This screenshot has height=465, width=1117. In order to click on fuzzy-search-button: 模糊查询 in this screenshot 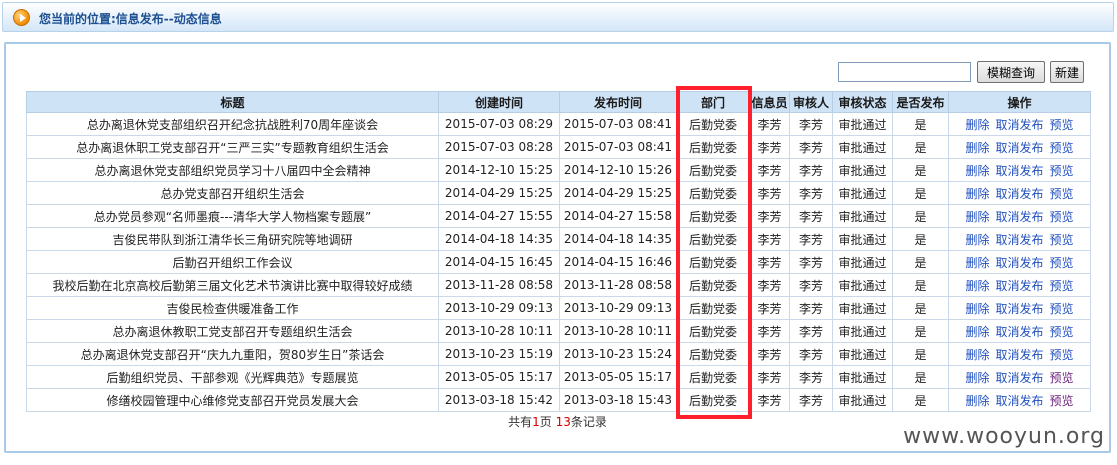, I will do `click(1011, 72)`.